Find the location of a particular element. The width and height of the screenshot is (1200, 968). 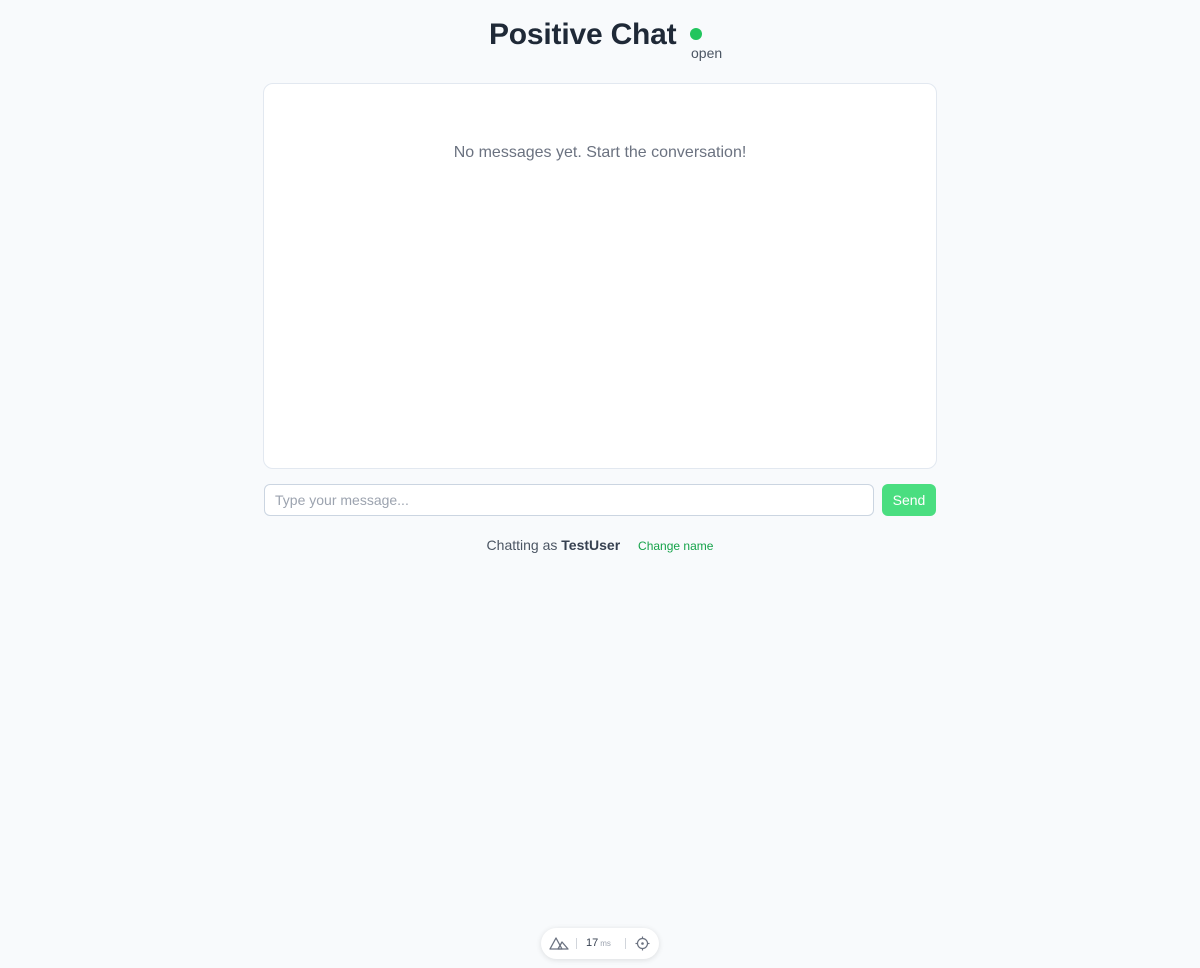

crosshair-icon is located at coordinates (642, 943).